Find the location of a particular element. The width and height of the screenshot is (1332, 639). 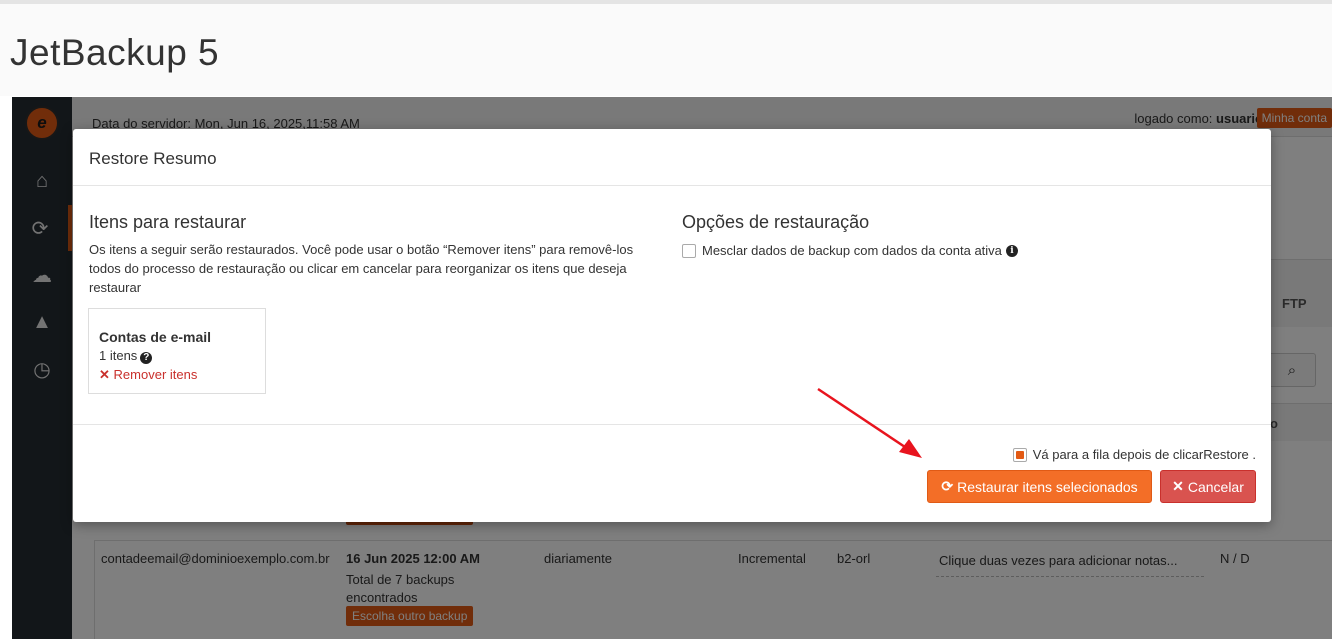

remove-items-link: ✕ Remover itens is located at coordinates (148, 375).